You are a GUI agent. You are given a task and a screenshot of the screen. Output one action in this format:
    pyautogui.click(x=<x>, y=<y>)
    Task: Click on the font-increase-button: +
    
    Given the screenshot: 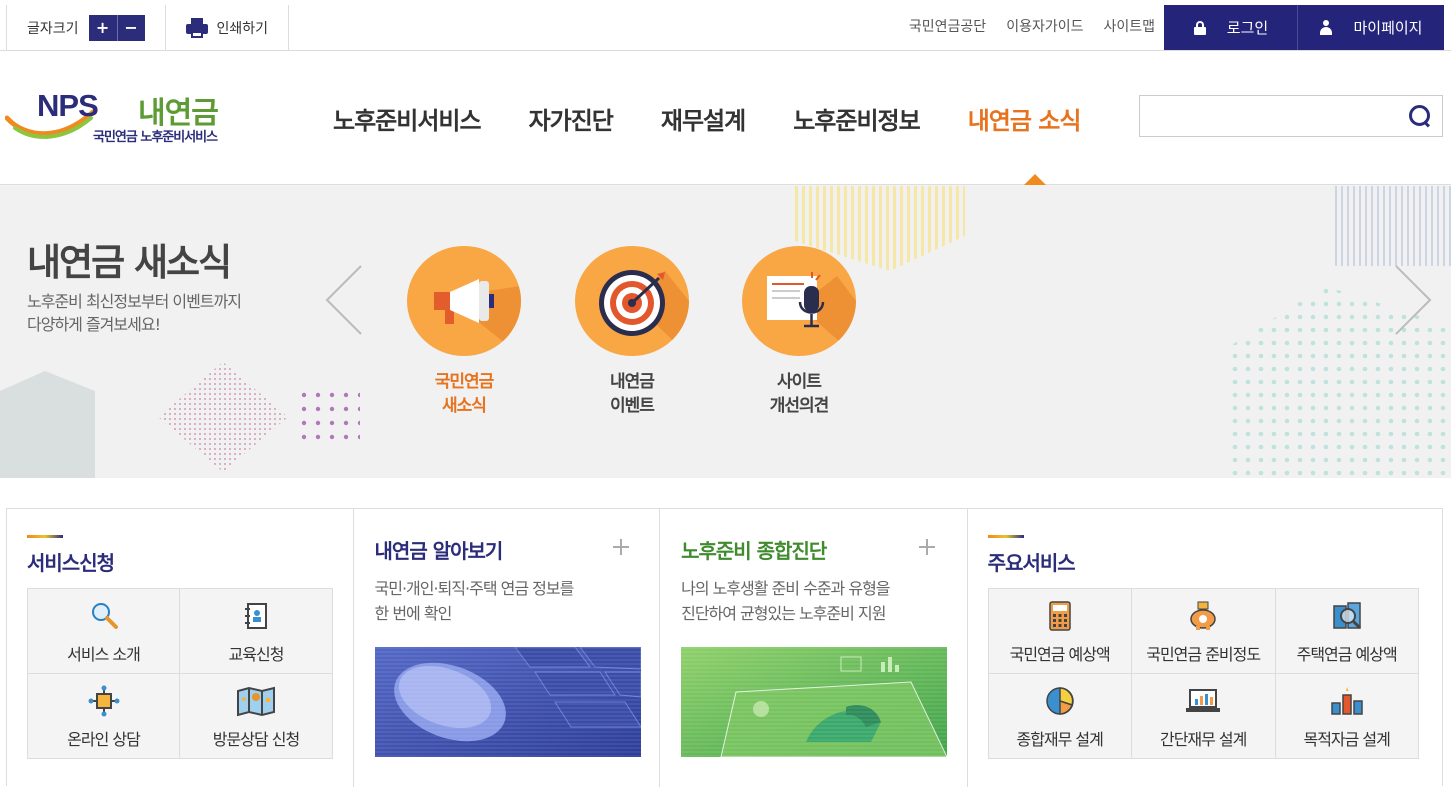 What is the action you would take?
    pyautogui.click(x=102, y=27)
    